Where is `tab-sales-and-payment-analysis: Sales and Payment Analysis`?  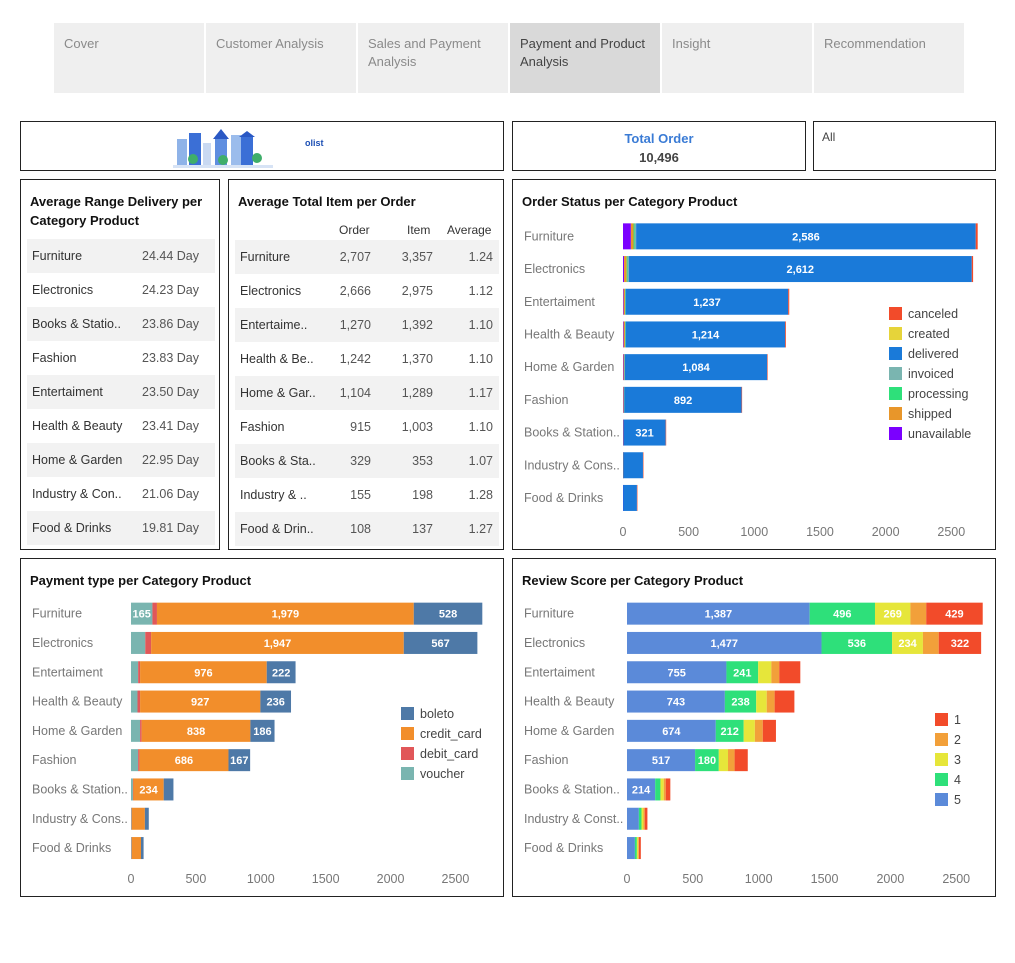 tab-sales-and-payment-analysis: Sales and Payment Analysis is located at coordinates (433, 58).